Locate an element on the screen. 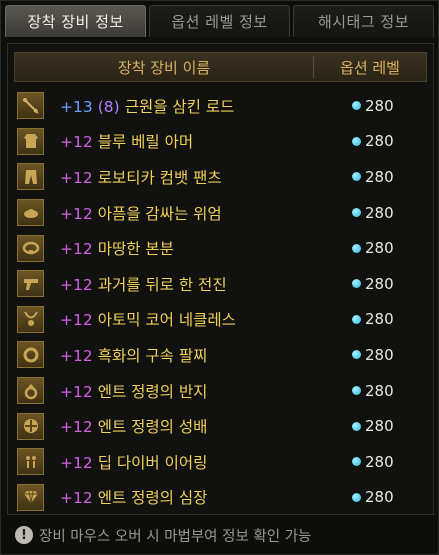 This screenshot has height=555, width=439. tab-option-level: 옵션 레벨 정보 is located at coordinates (219, 21).